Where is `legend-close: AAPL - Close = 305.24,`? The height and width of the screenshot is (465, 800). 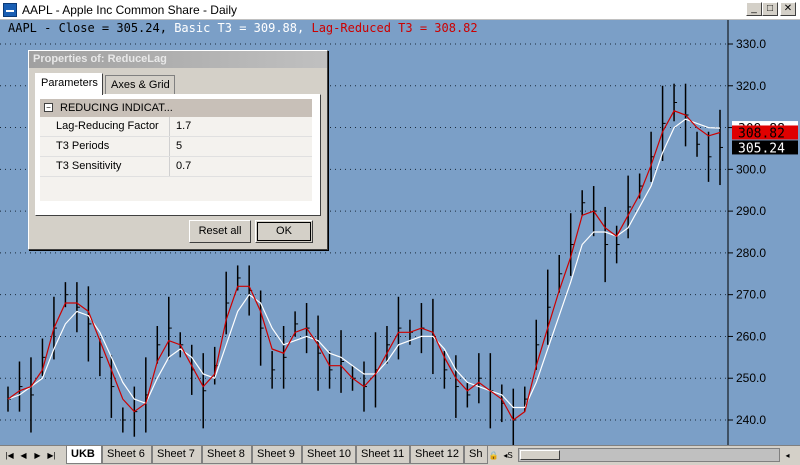
legend-close: AAPL - Close = 305.24, is located at coordinates (87, 28).